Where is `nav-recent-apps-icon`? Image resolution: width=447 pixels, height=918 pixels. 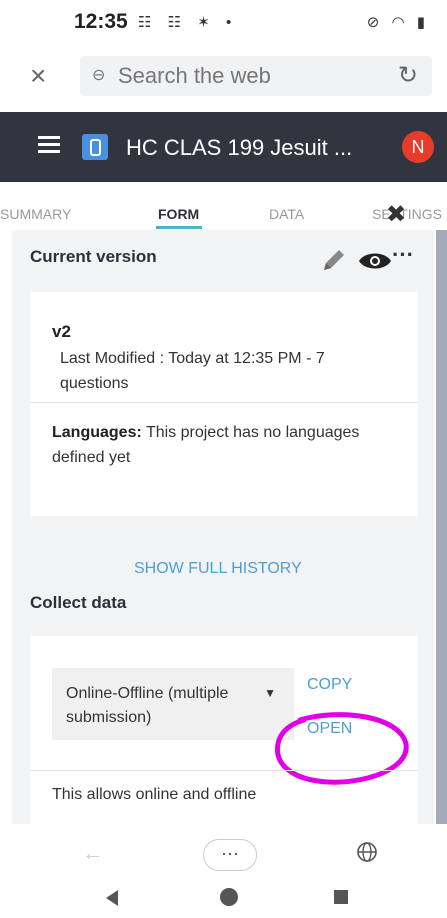 nav-recent-apps-icon is located at coordinates (341, 897).